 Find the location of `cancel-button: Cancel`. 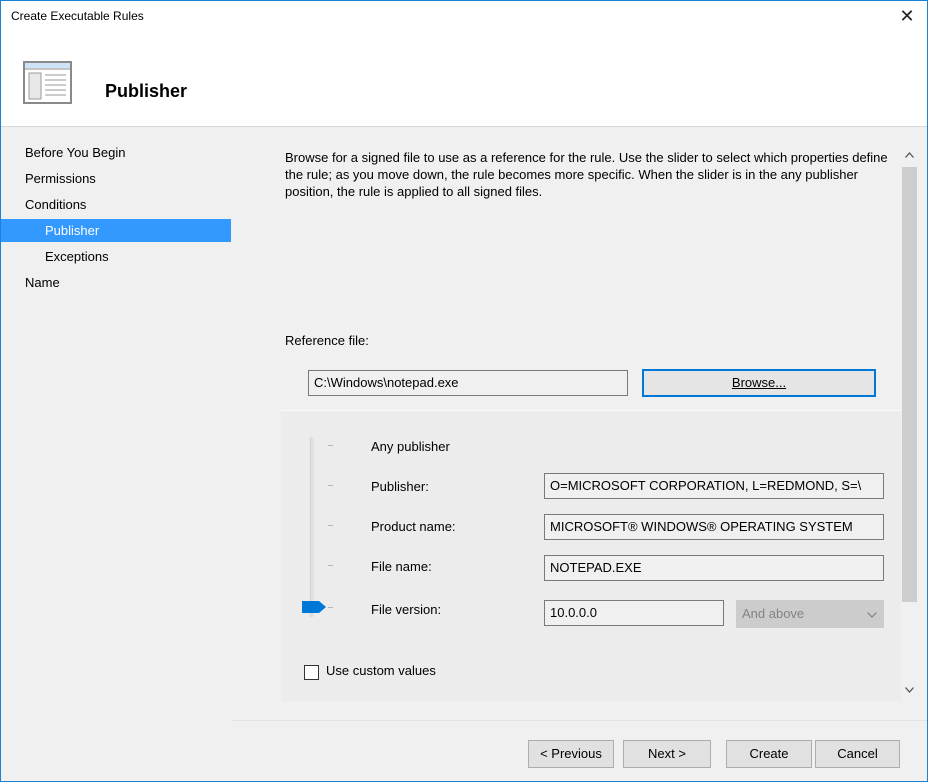

cancel-button: Cancel is located at coordinates (857, 754).